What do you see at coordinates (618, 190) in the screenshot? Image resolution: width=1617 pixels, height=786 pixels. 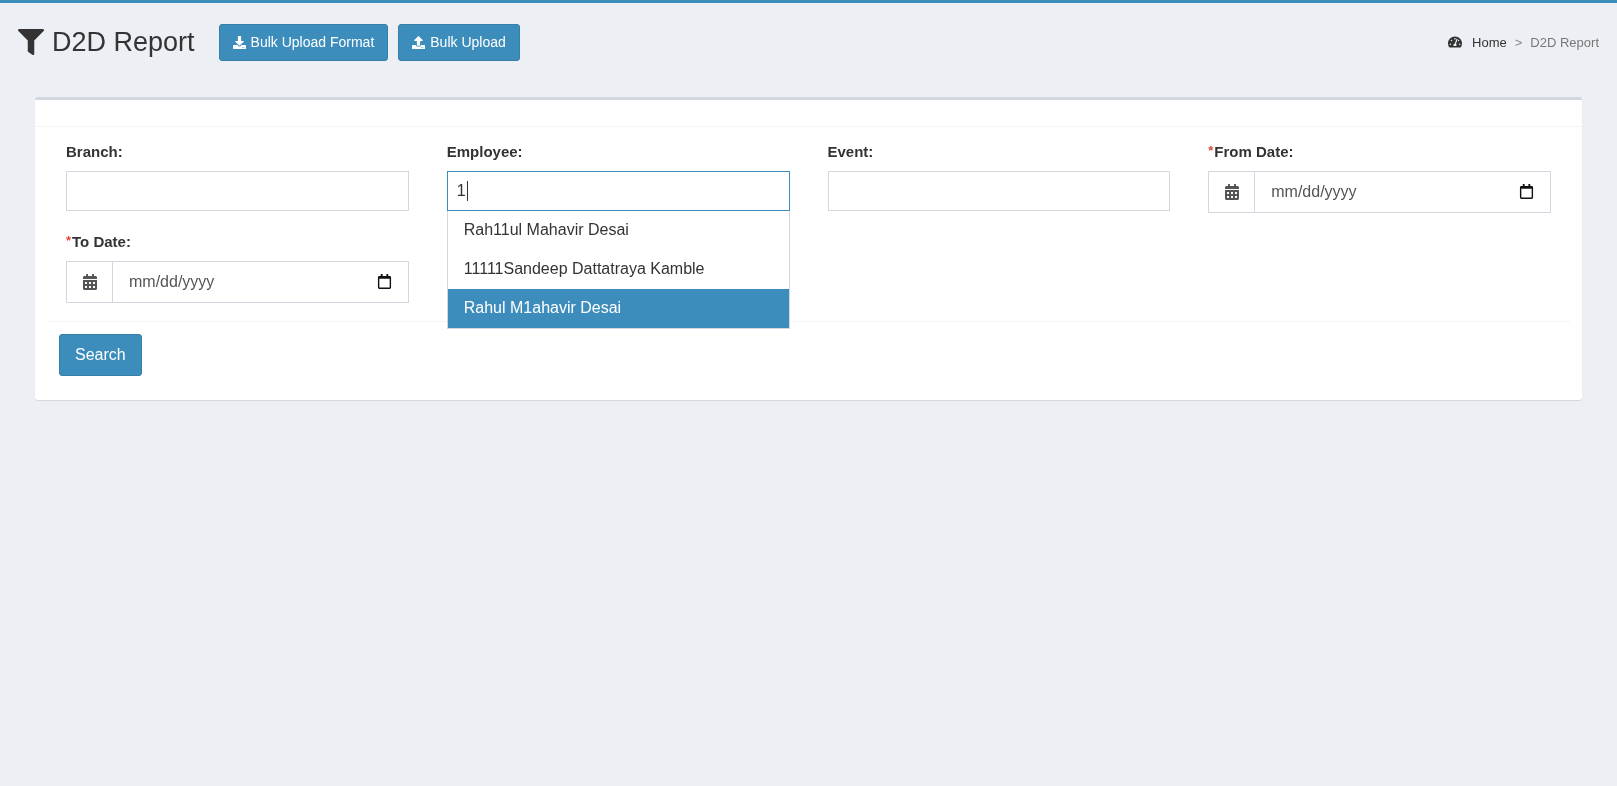 I see `text-field: 1` at bounding box center [618, 190].